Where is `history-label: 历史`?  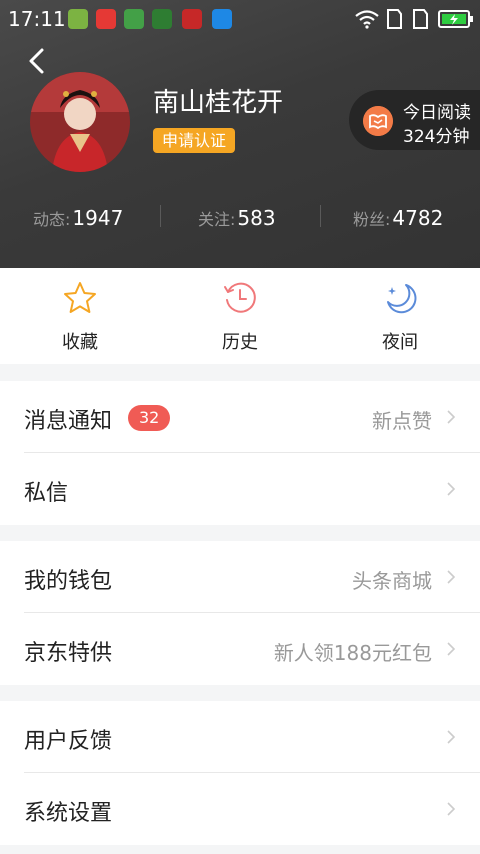 history-label: 历史 is located at coordinates (240, 342).